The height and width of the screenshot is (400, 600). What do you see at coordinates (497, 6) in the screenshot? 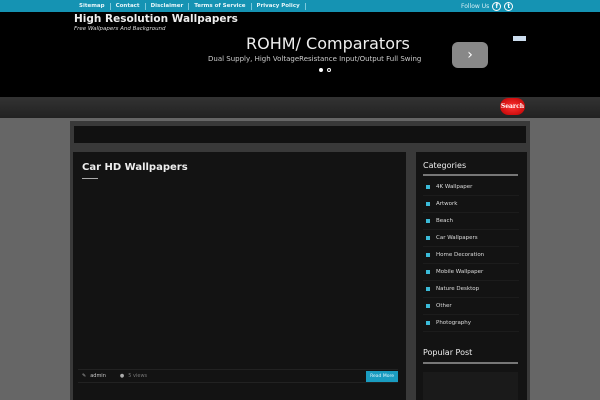
I see `facebook-icon: f` at bounding box center [497, 6].